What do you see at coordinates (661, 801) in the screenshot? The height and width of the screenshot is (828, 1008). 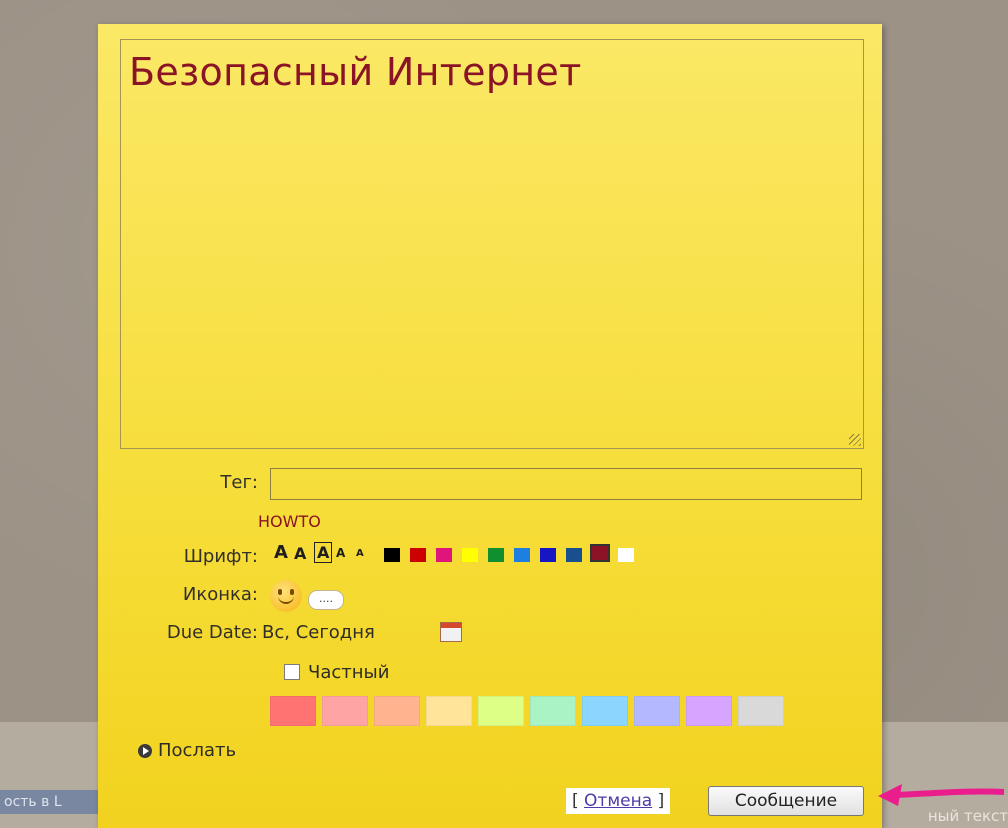 I see `cancel-close-bracket: ]` at bounding box center [661, 801].